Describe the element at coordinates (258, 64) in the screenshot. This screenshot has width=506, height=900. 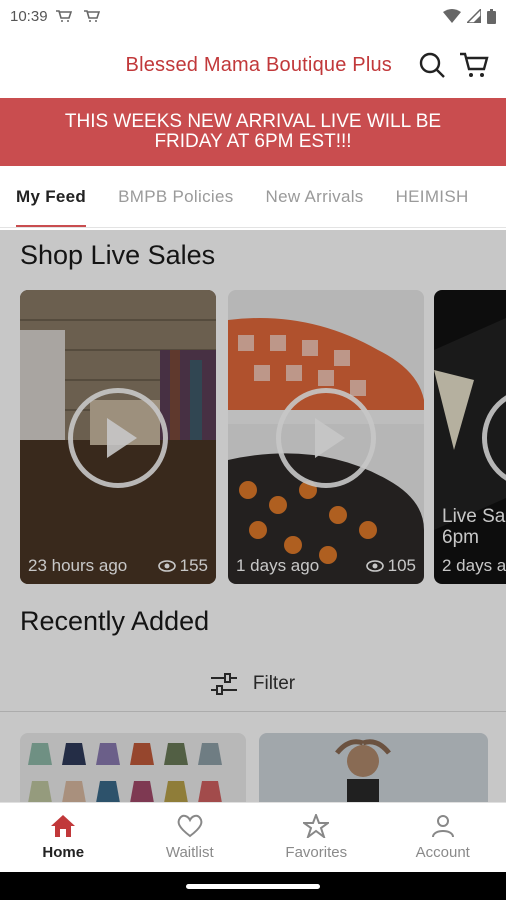
I see `store-title: Blessed Mama Boutique Plus` at that location.